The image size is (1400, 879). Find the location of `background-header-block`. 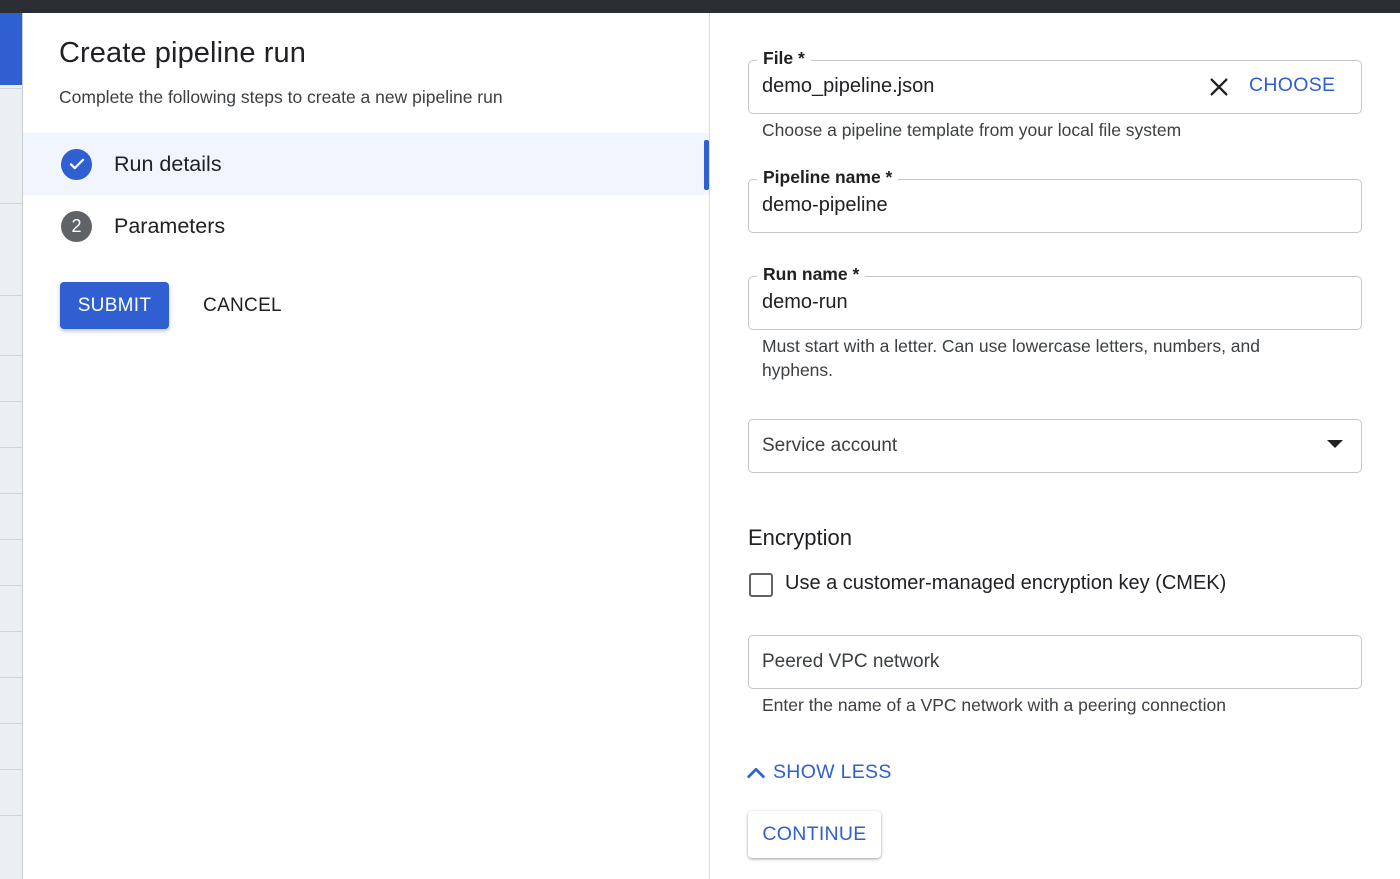

background-header-block is located at coordinates (11, 49).